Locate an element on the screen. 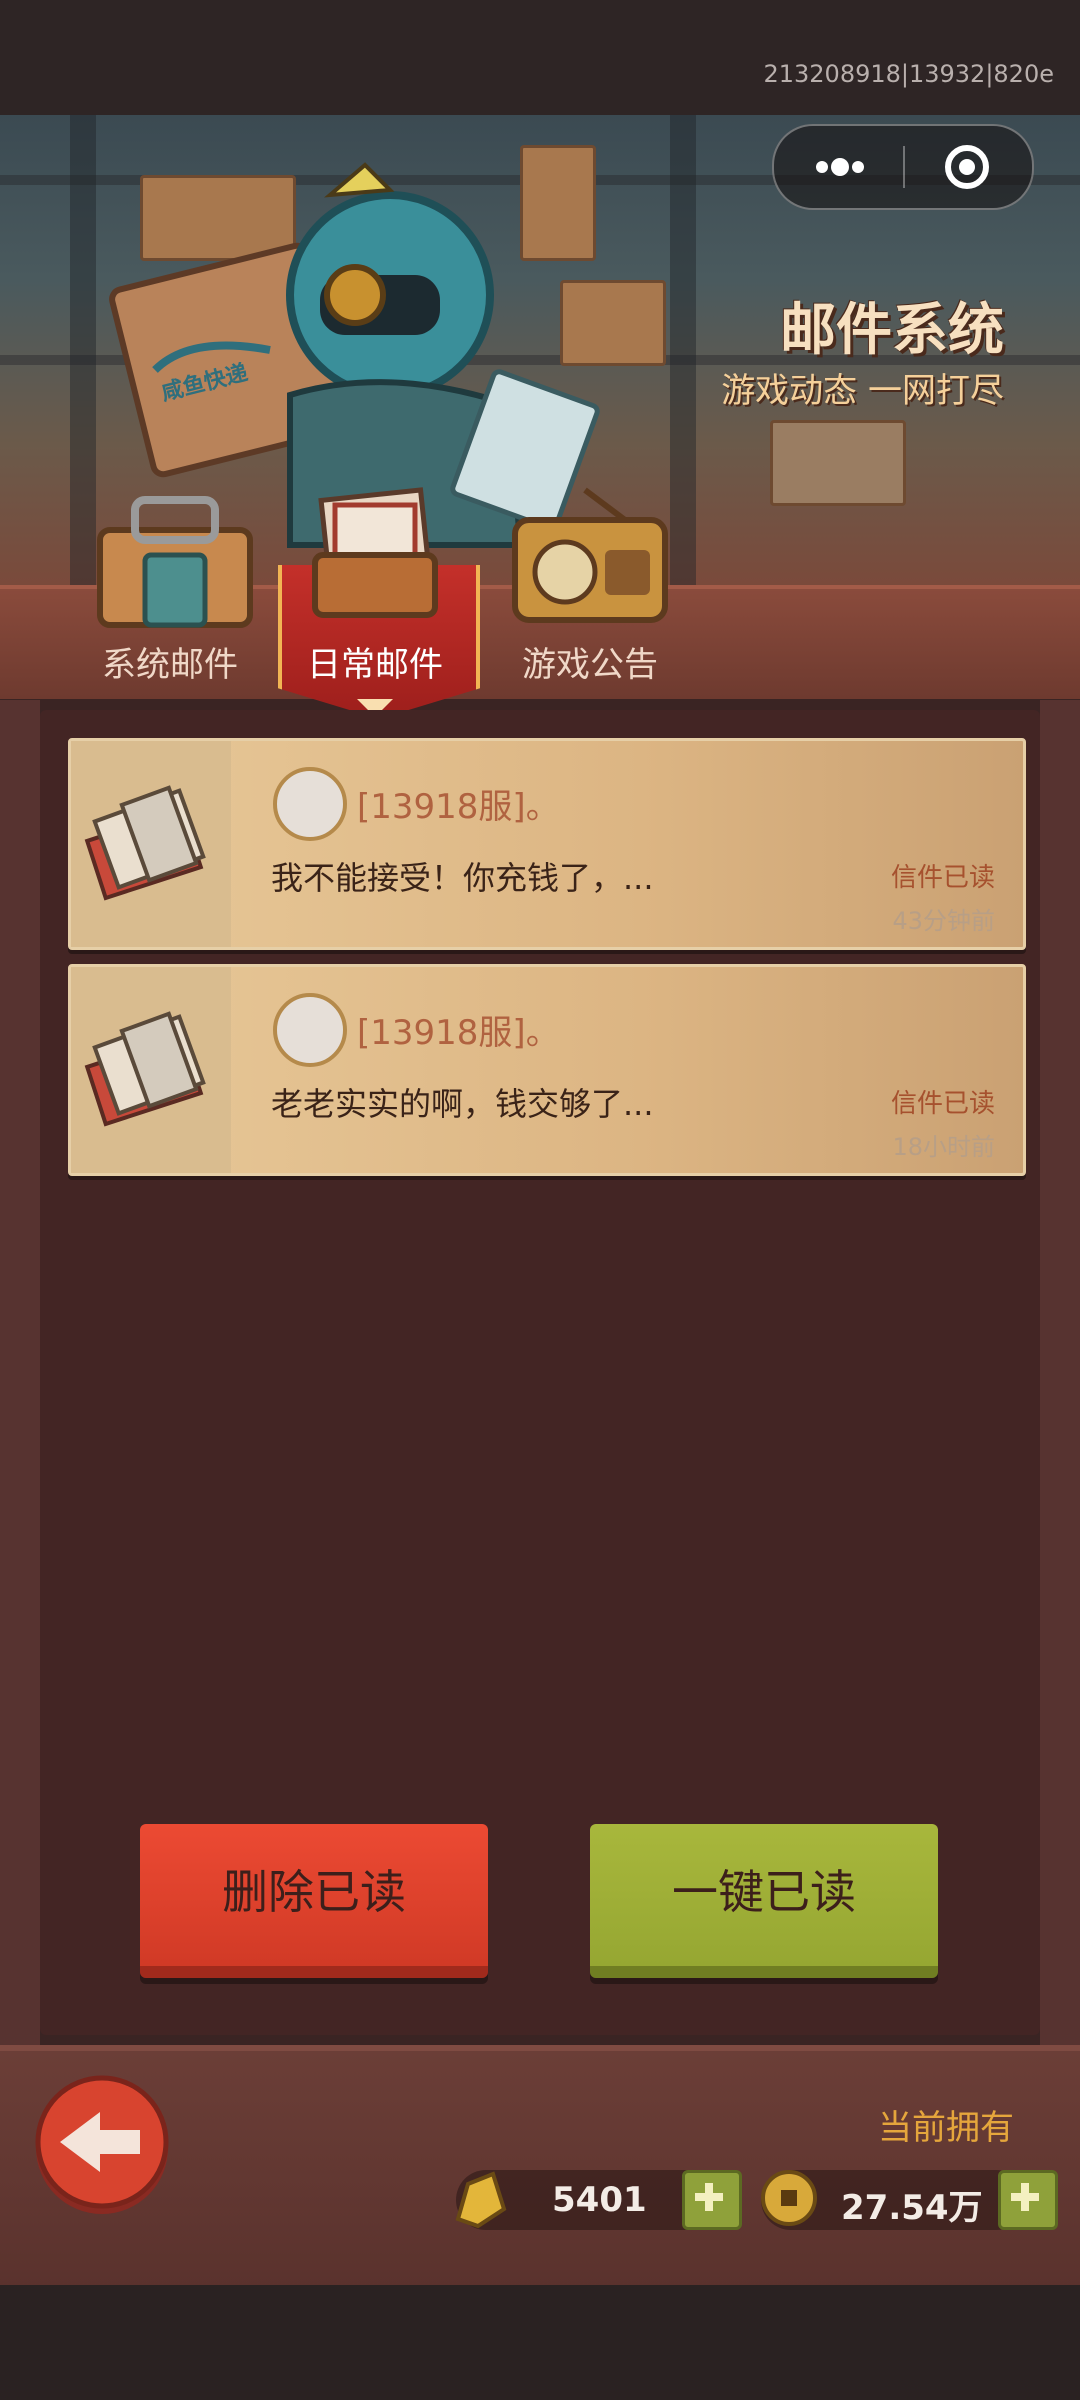  more-icon is located at coordinates (840, 167).